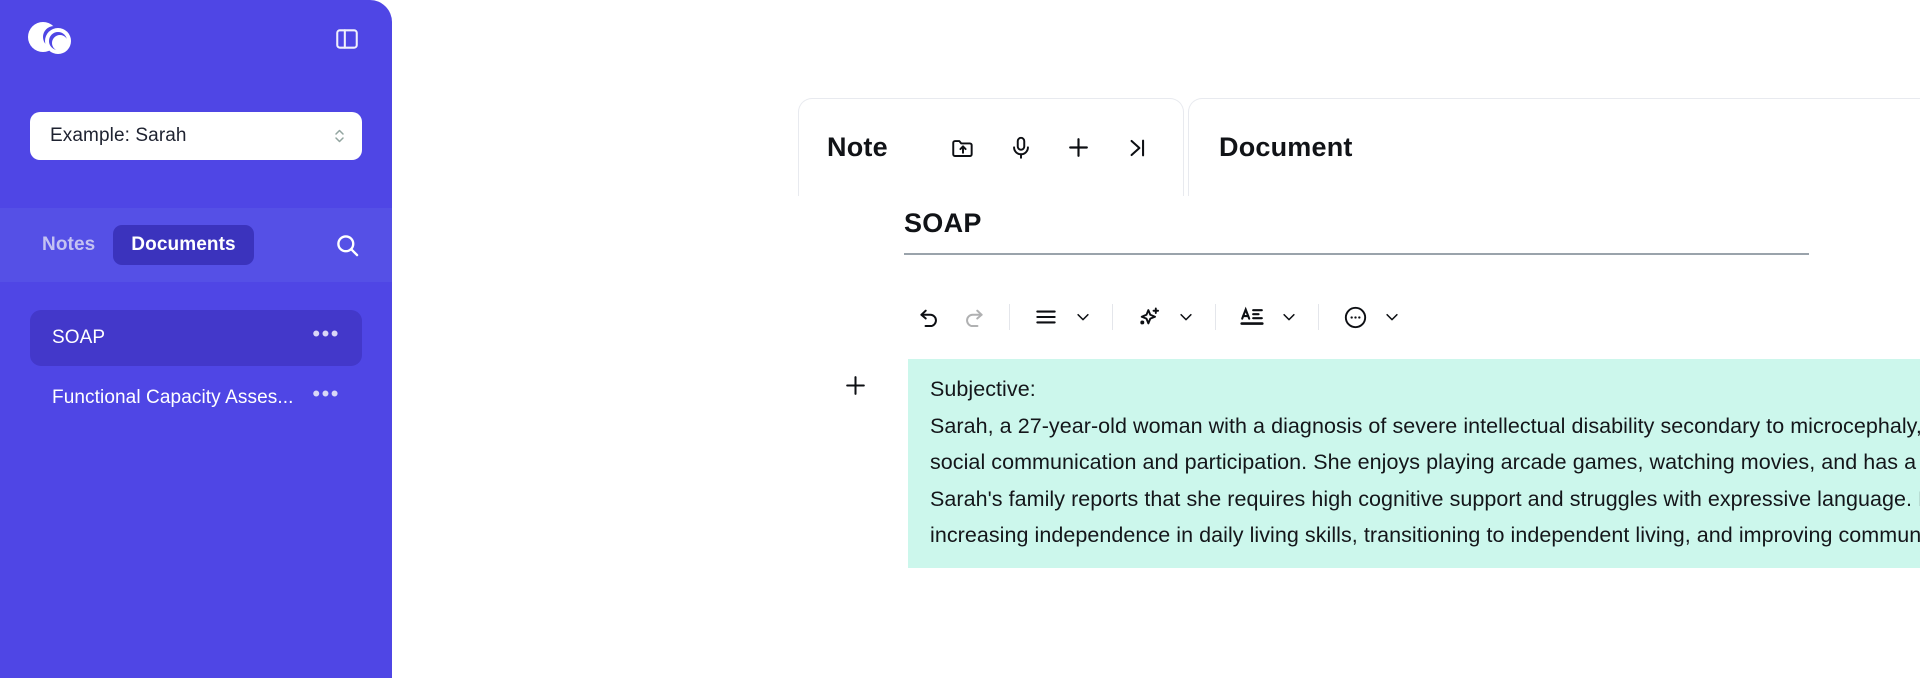 This screenshot has height=678, width=1920. What do you see at coordinates (118, 135) in the screenshot?
I see `client-select-value: Example: Sarah` at bounding box center [118, 135].